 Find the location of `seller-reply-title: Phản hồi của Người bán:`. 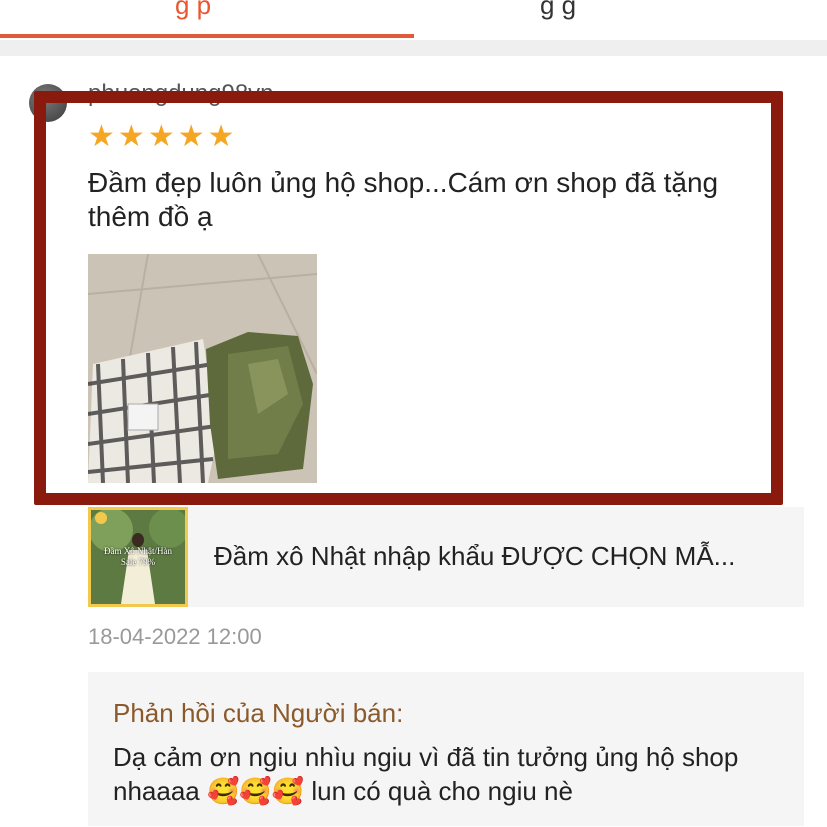

seller-reply-title: Phản hồi của Người bán: is located at coordinates (258, 713).